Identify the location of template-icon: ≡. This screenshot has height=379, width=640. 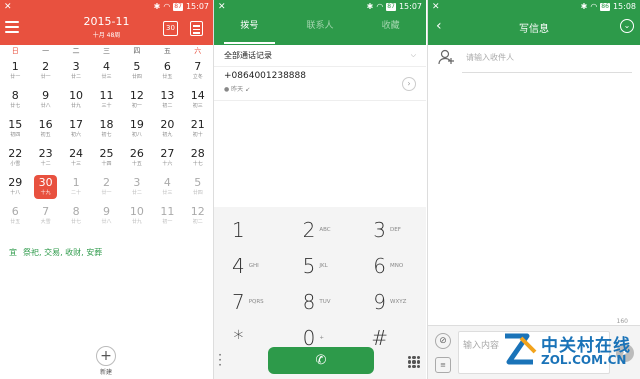
(443, 365).